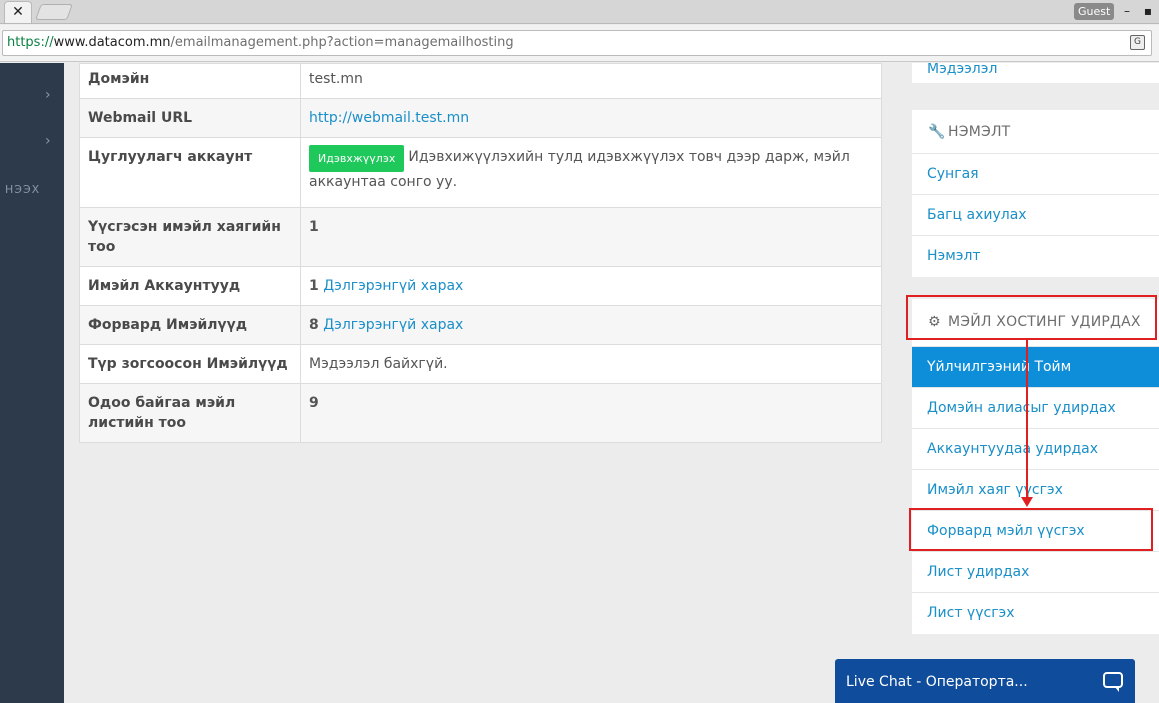 Image resolution: width=1159 pixels, height=703 pixels. What do you see at coordinates (1035, 367) in the screenshot?
I see `sidebar-item-overview: Үйлчилгээний Тойм` at bounding box center [1035, 367].